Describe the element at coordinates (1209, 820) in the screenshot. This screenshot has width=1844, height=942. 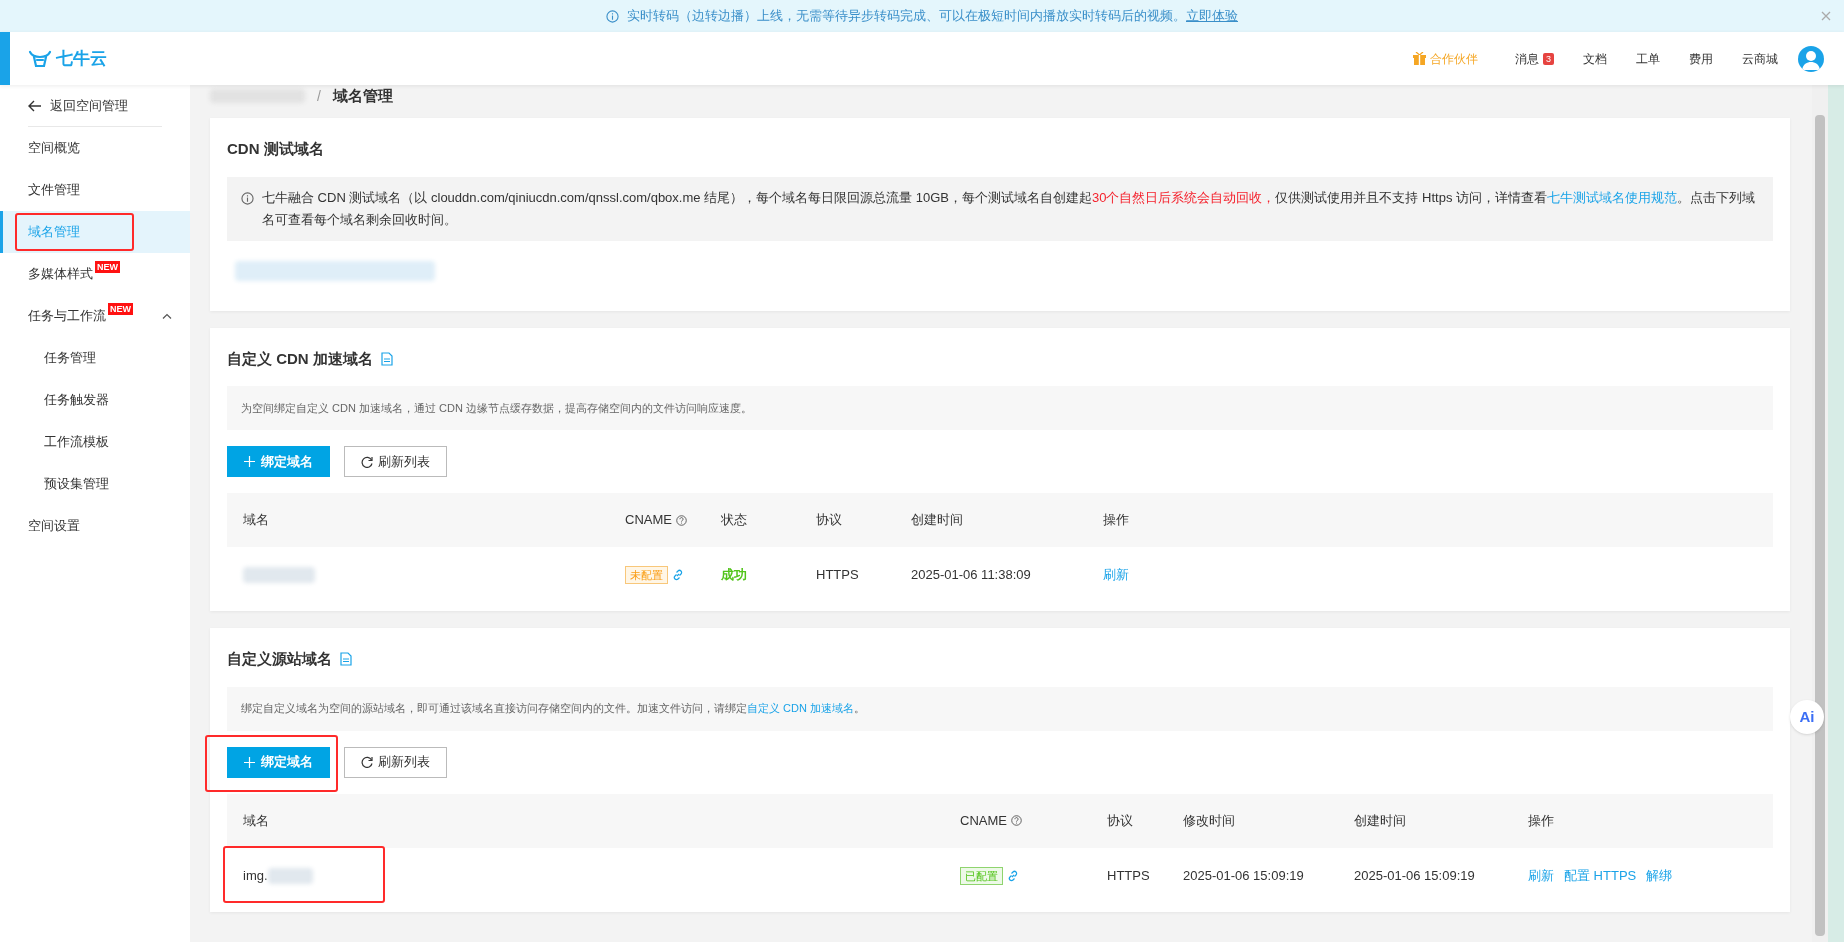
I see `column-header: 修改时间` at that location.